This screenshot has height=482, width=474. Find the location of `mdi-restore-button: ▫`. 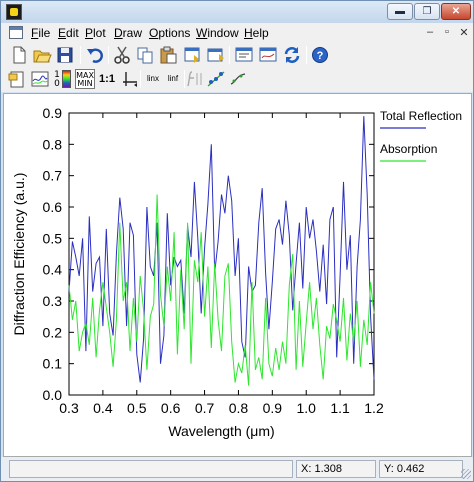

mdi-restore-button: ▫ is located at coordinates (447, 32).